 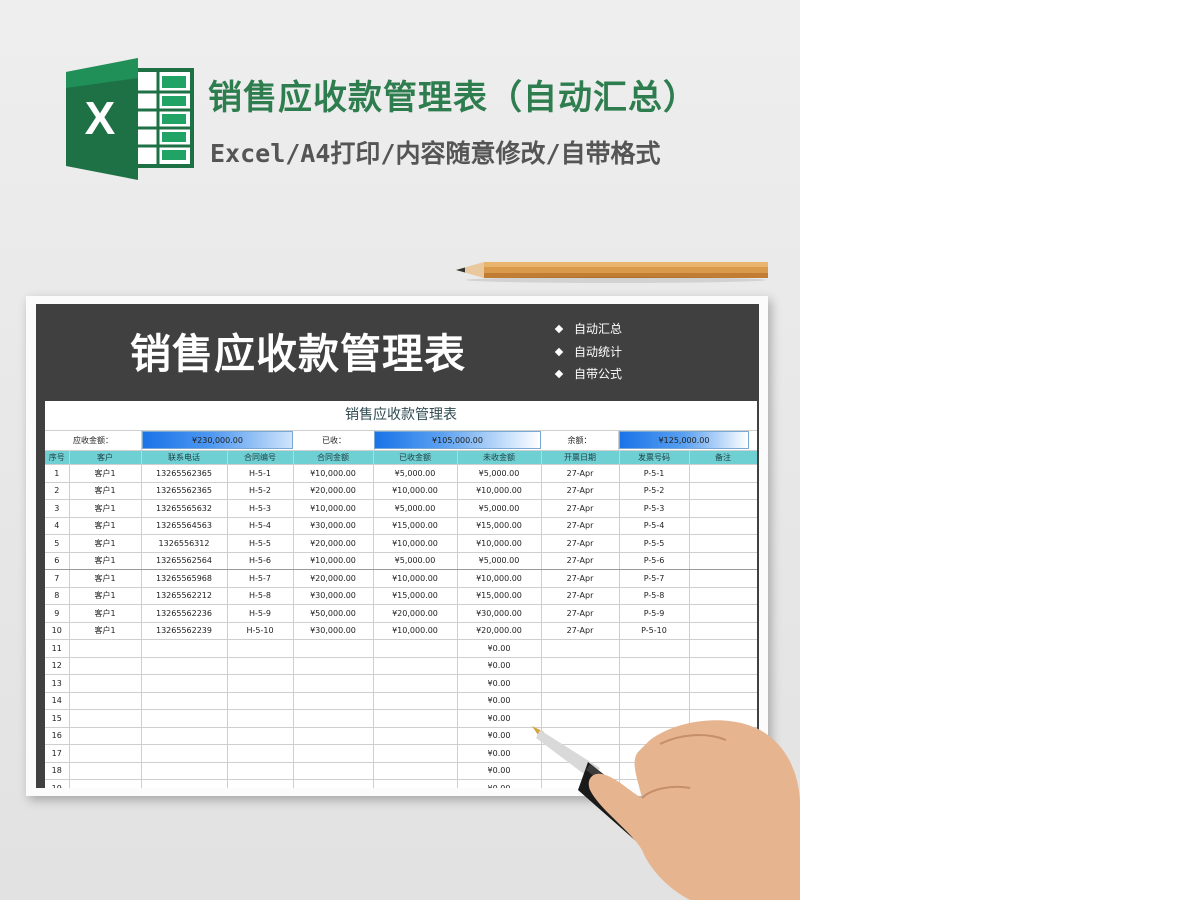 I want to click on table-cell: ¥15,000.00, so click(x=415, y=526).